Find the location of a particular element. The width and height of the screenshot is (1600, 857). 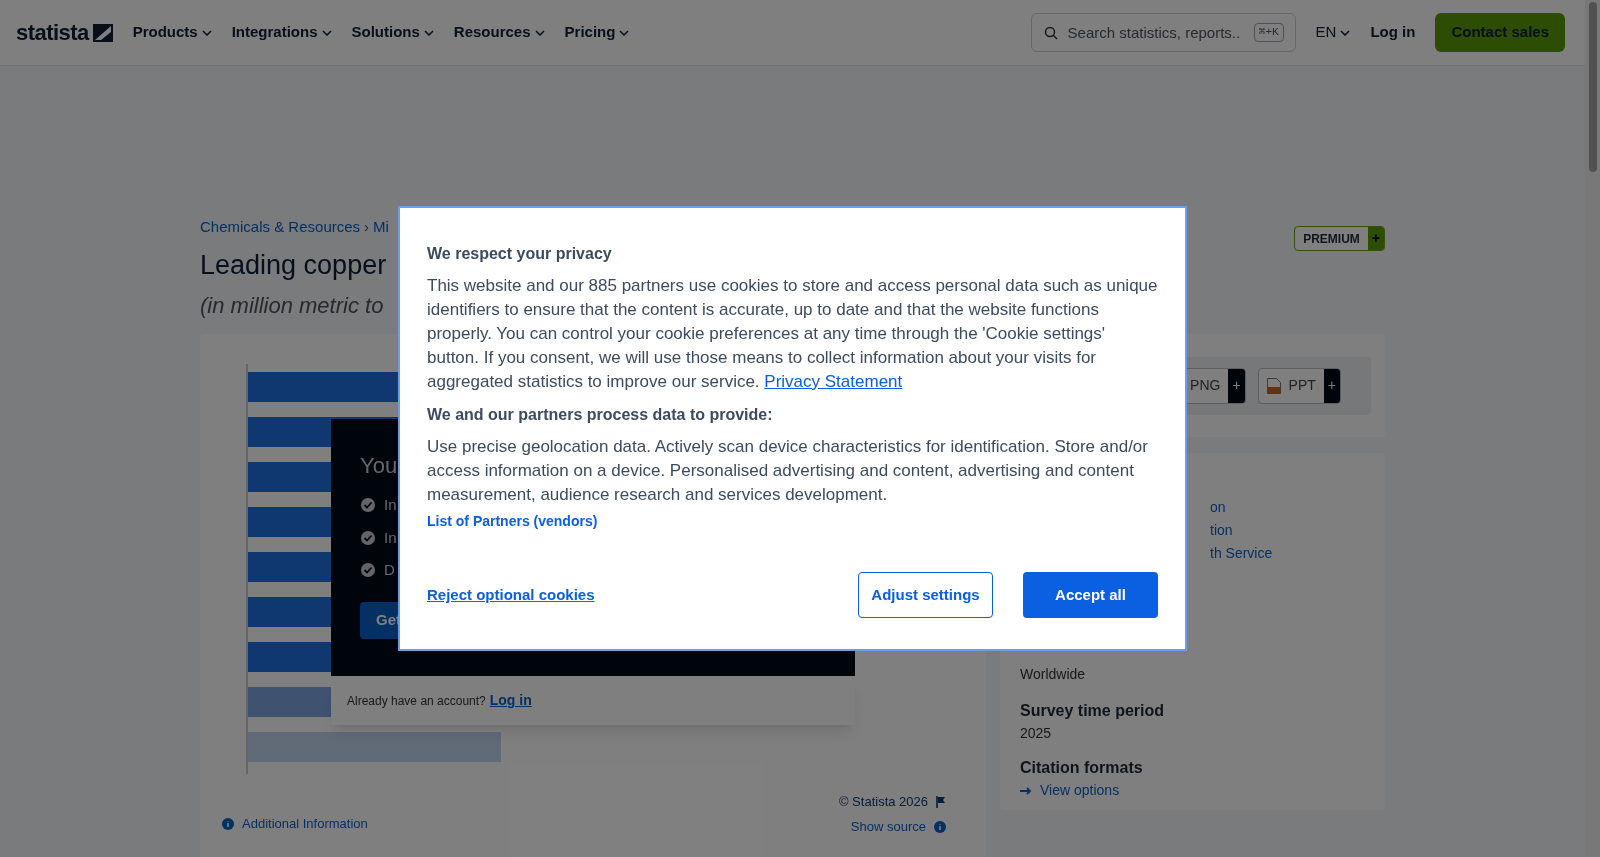

detail-heading: Survey time period is located at coordinates (1093, 711).